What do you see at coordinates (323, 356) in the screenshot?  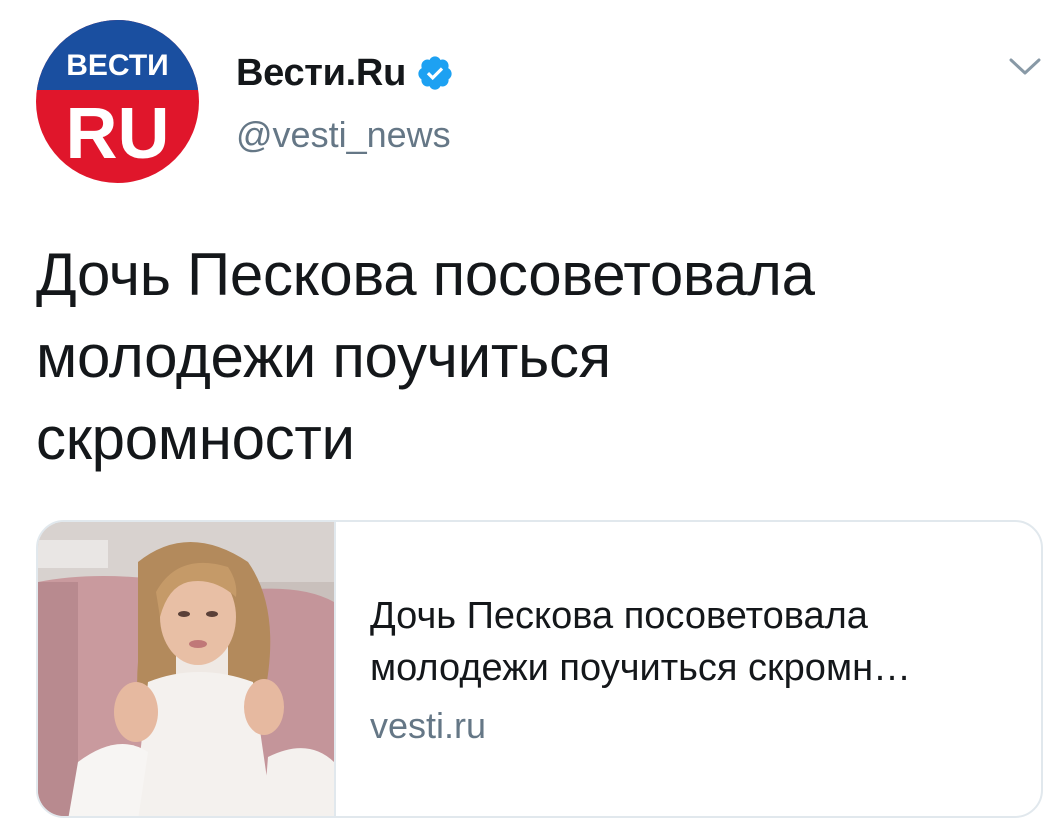 I see `tweet-text-line: молодежи поучиться` at bounding box center [323, 356].